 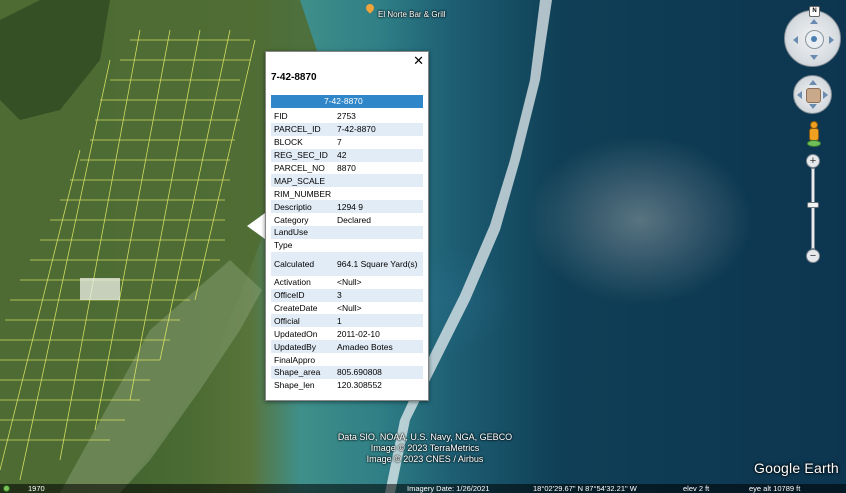 What do you see at coordinates (302, 129) in the screenshot?
I see `attribute-key: PARCEL_ID` at bounding box center [302, 129].